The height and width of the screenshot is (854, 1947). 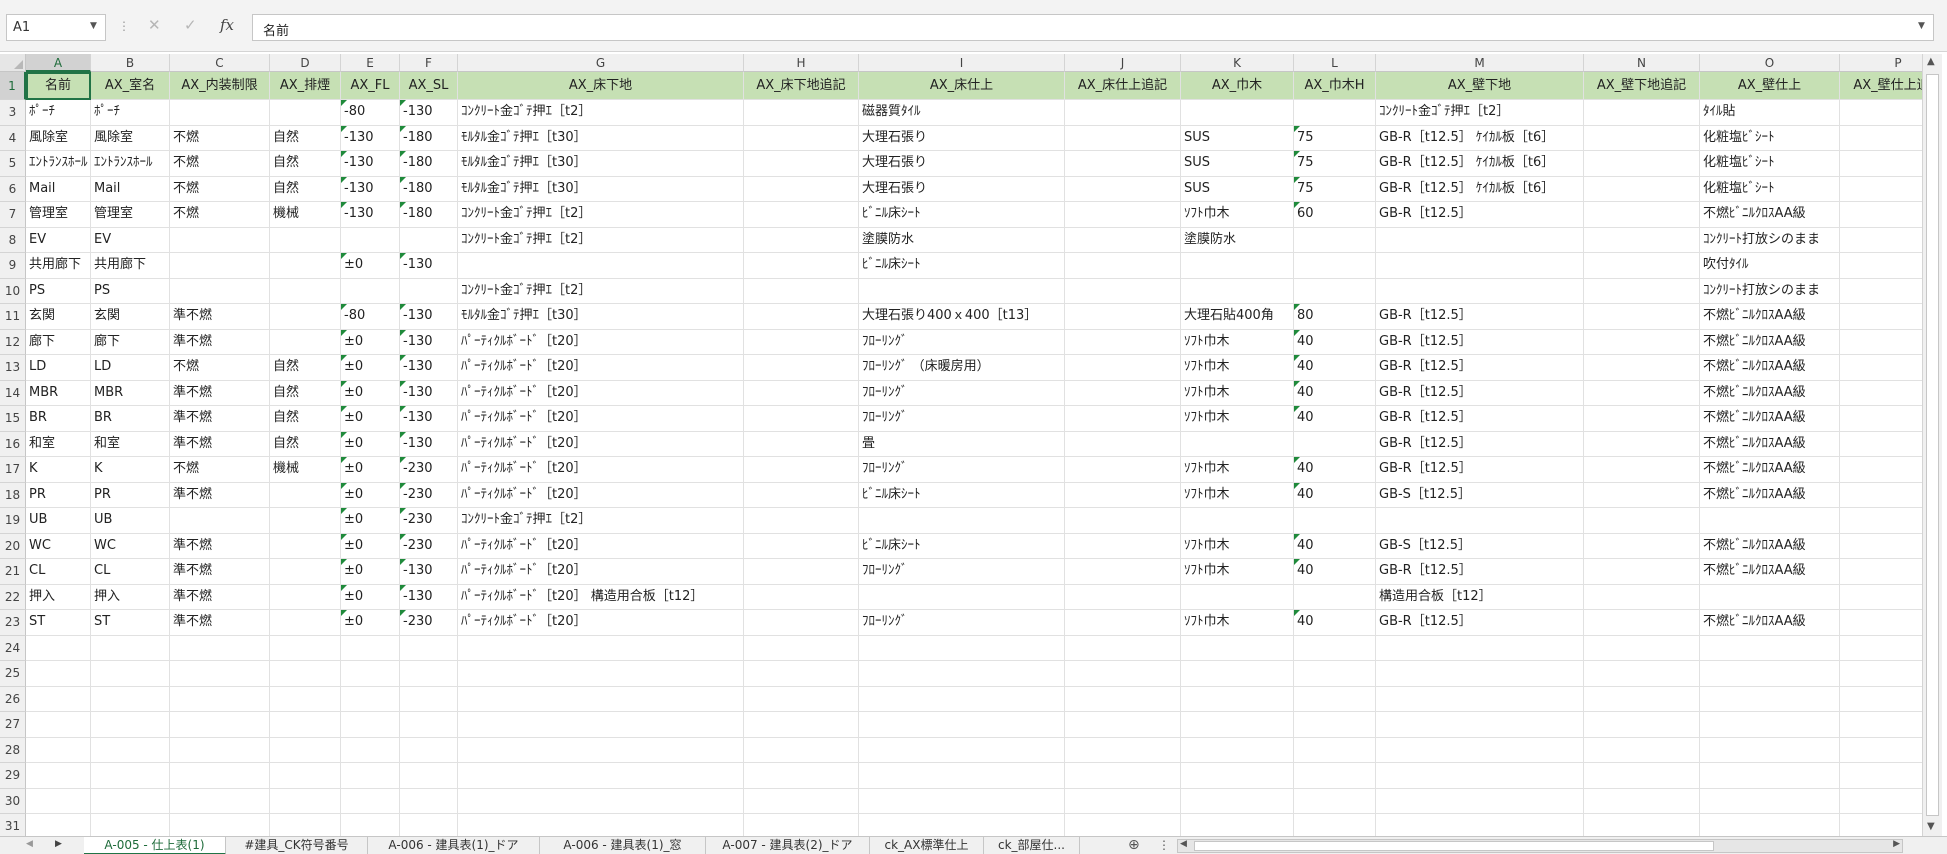 I want to click on insert-function-icon: fx, so click(x=227, y=25).